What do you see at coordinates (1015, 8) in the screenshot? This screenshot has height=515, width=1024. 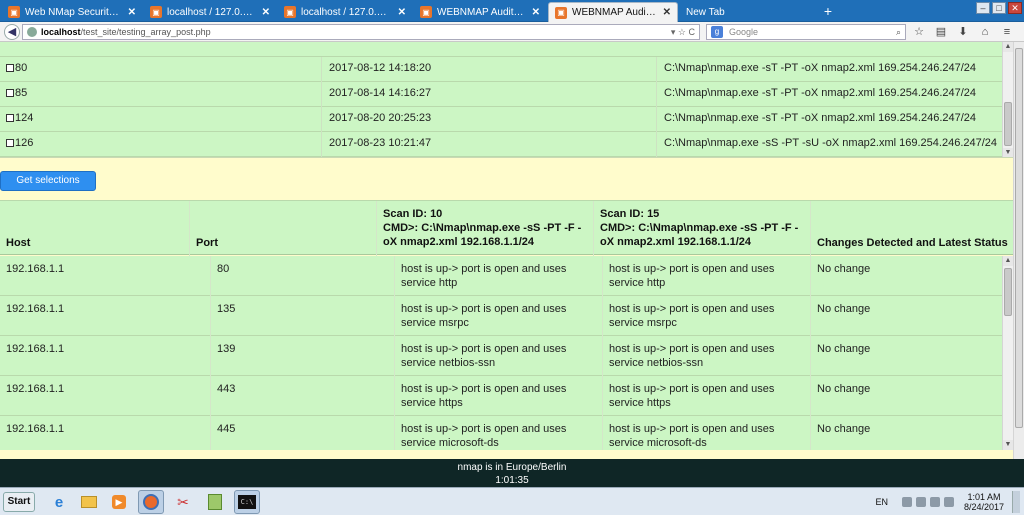 I see `close-window-icon: ✕` at bounding box center [1015, 8].